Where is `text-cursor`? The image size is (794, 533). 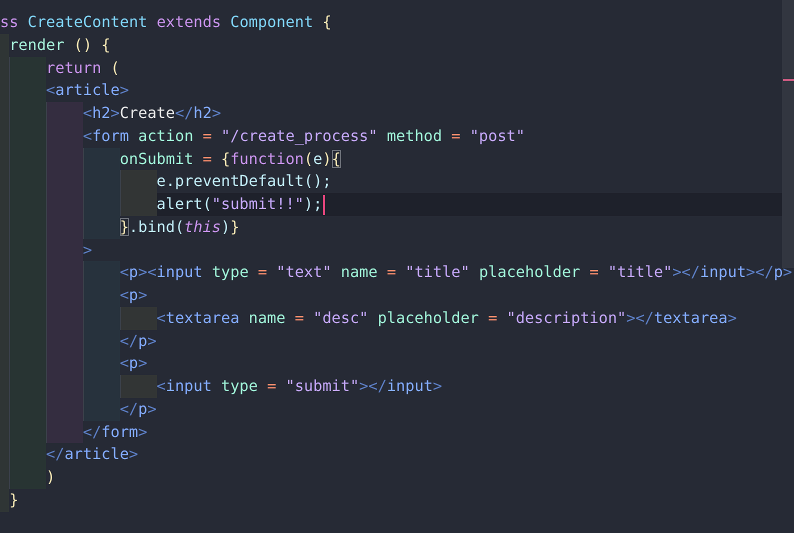 text-cursor is located at coordinates (324, 204).